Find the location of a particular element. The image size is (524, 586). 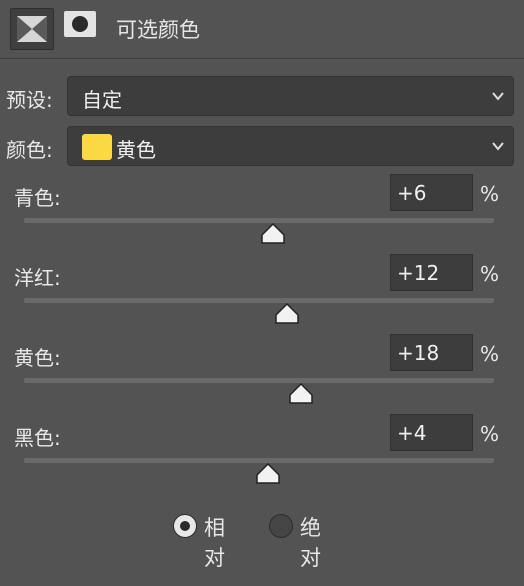

radio-absolute is located at coordinates (281, 526).